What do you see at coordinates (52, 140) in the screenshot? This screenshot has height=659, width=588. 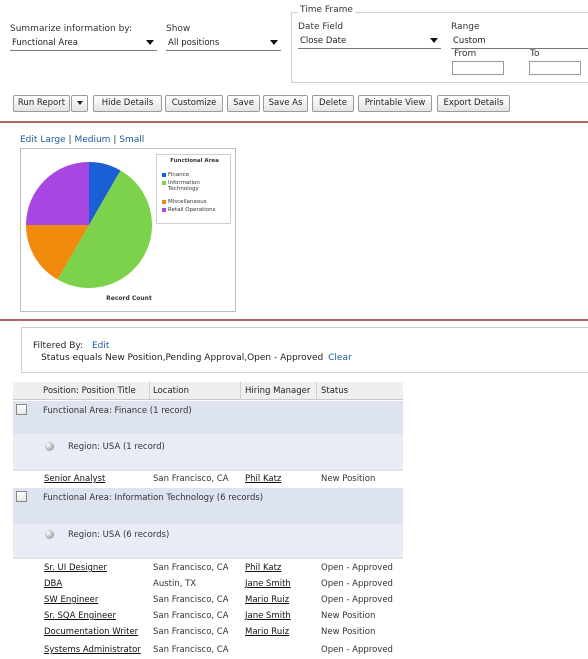 I see `chart-large-link: Large` at bounding box center [52, 140].